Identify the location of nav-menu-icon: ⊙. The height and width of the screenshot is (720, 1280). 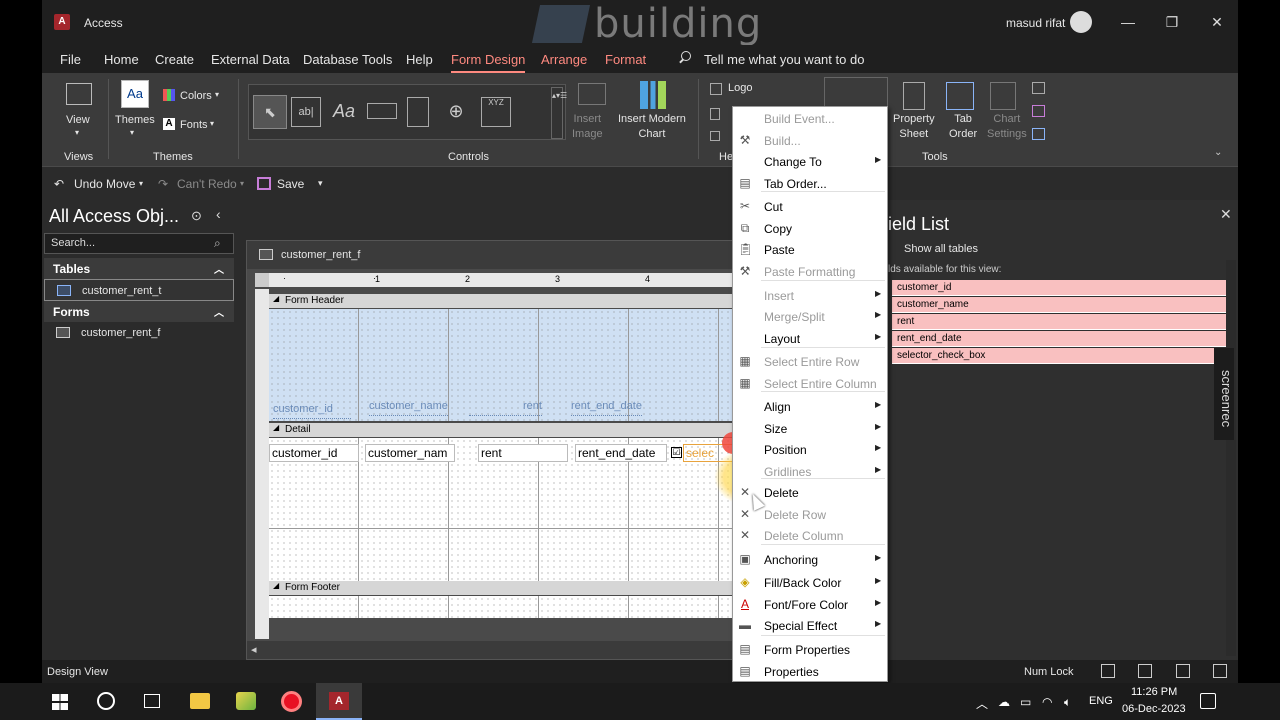
(196, 216).